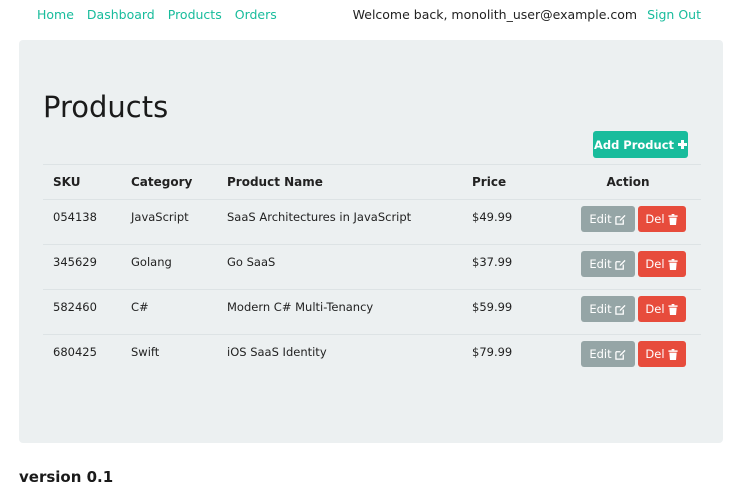 This screenshot has width=741, height=500. I want to click on page-title: Products, so click(106, 107).